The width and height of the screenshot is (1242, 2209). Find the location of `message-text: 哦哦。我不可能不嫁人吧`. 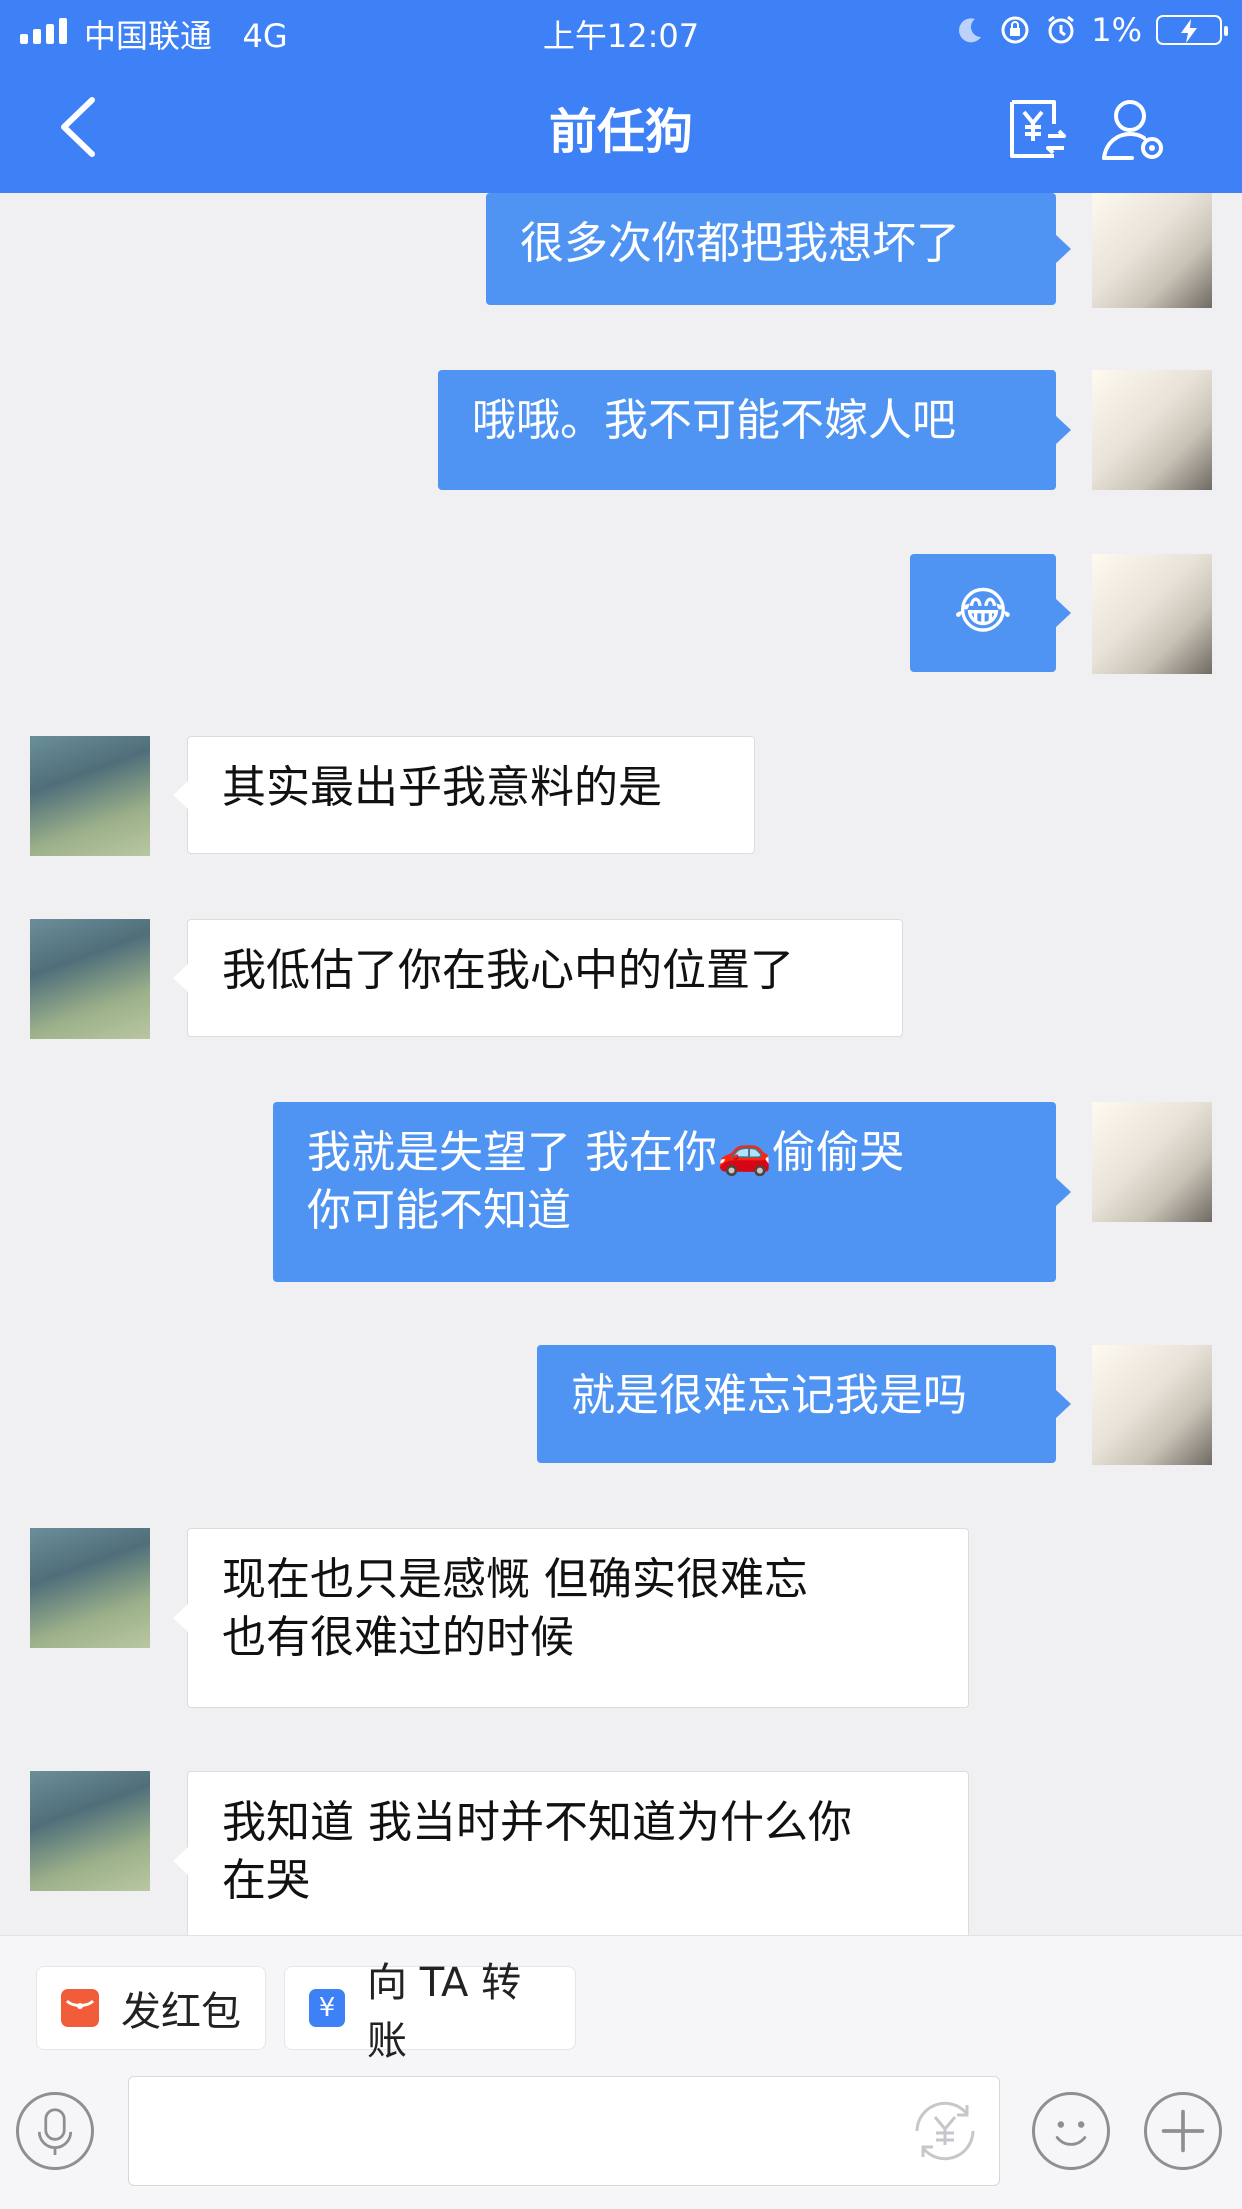

message-text: 哦哦。我不可能不嫁人吧 is located at coordinates (714, 420).